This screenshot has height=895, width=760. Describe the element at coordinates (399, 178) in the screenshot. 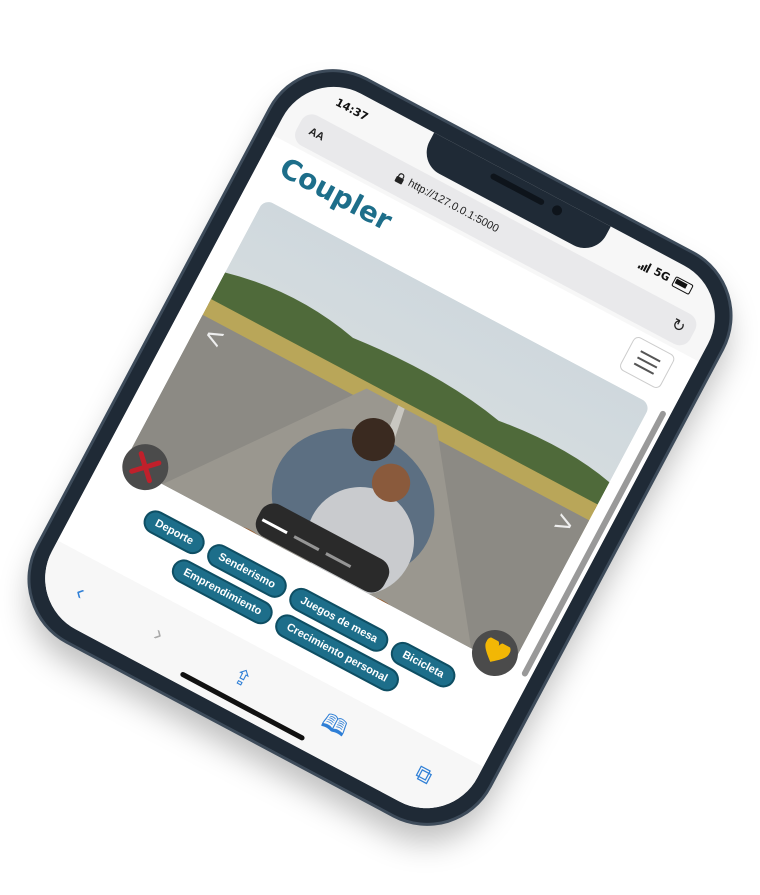

I see `lock-icon` at that location.